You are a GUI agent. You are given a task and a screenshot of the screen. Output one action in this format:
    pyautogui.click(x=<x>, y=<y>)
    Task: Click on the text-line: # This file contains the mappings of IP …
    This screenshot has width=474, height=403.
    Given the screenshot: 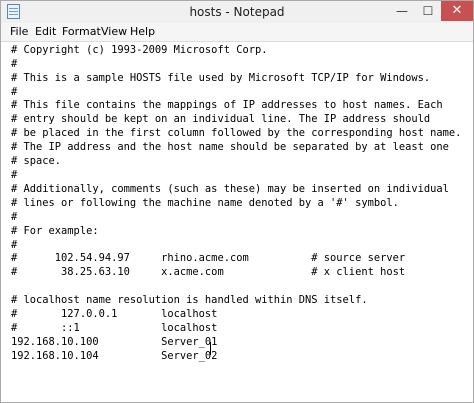 What is the action you would take?
    pyautogui.click(x=227, y=105)
    